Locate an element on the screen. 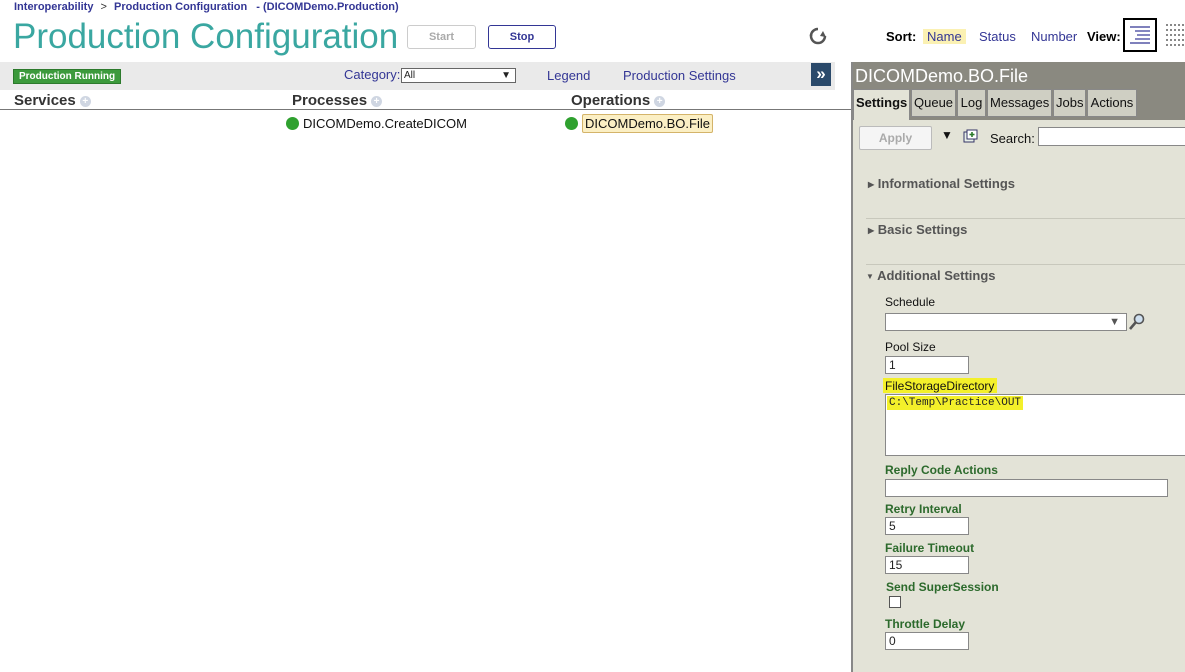 This screenshot has width=1185, height=672. sort-label: Sort: is located at coordinates (901, 36).